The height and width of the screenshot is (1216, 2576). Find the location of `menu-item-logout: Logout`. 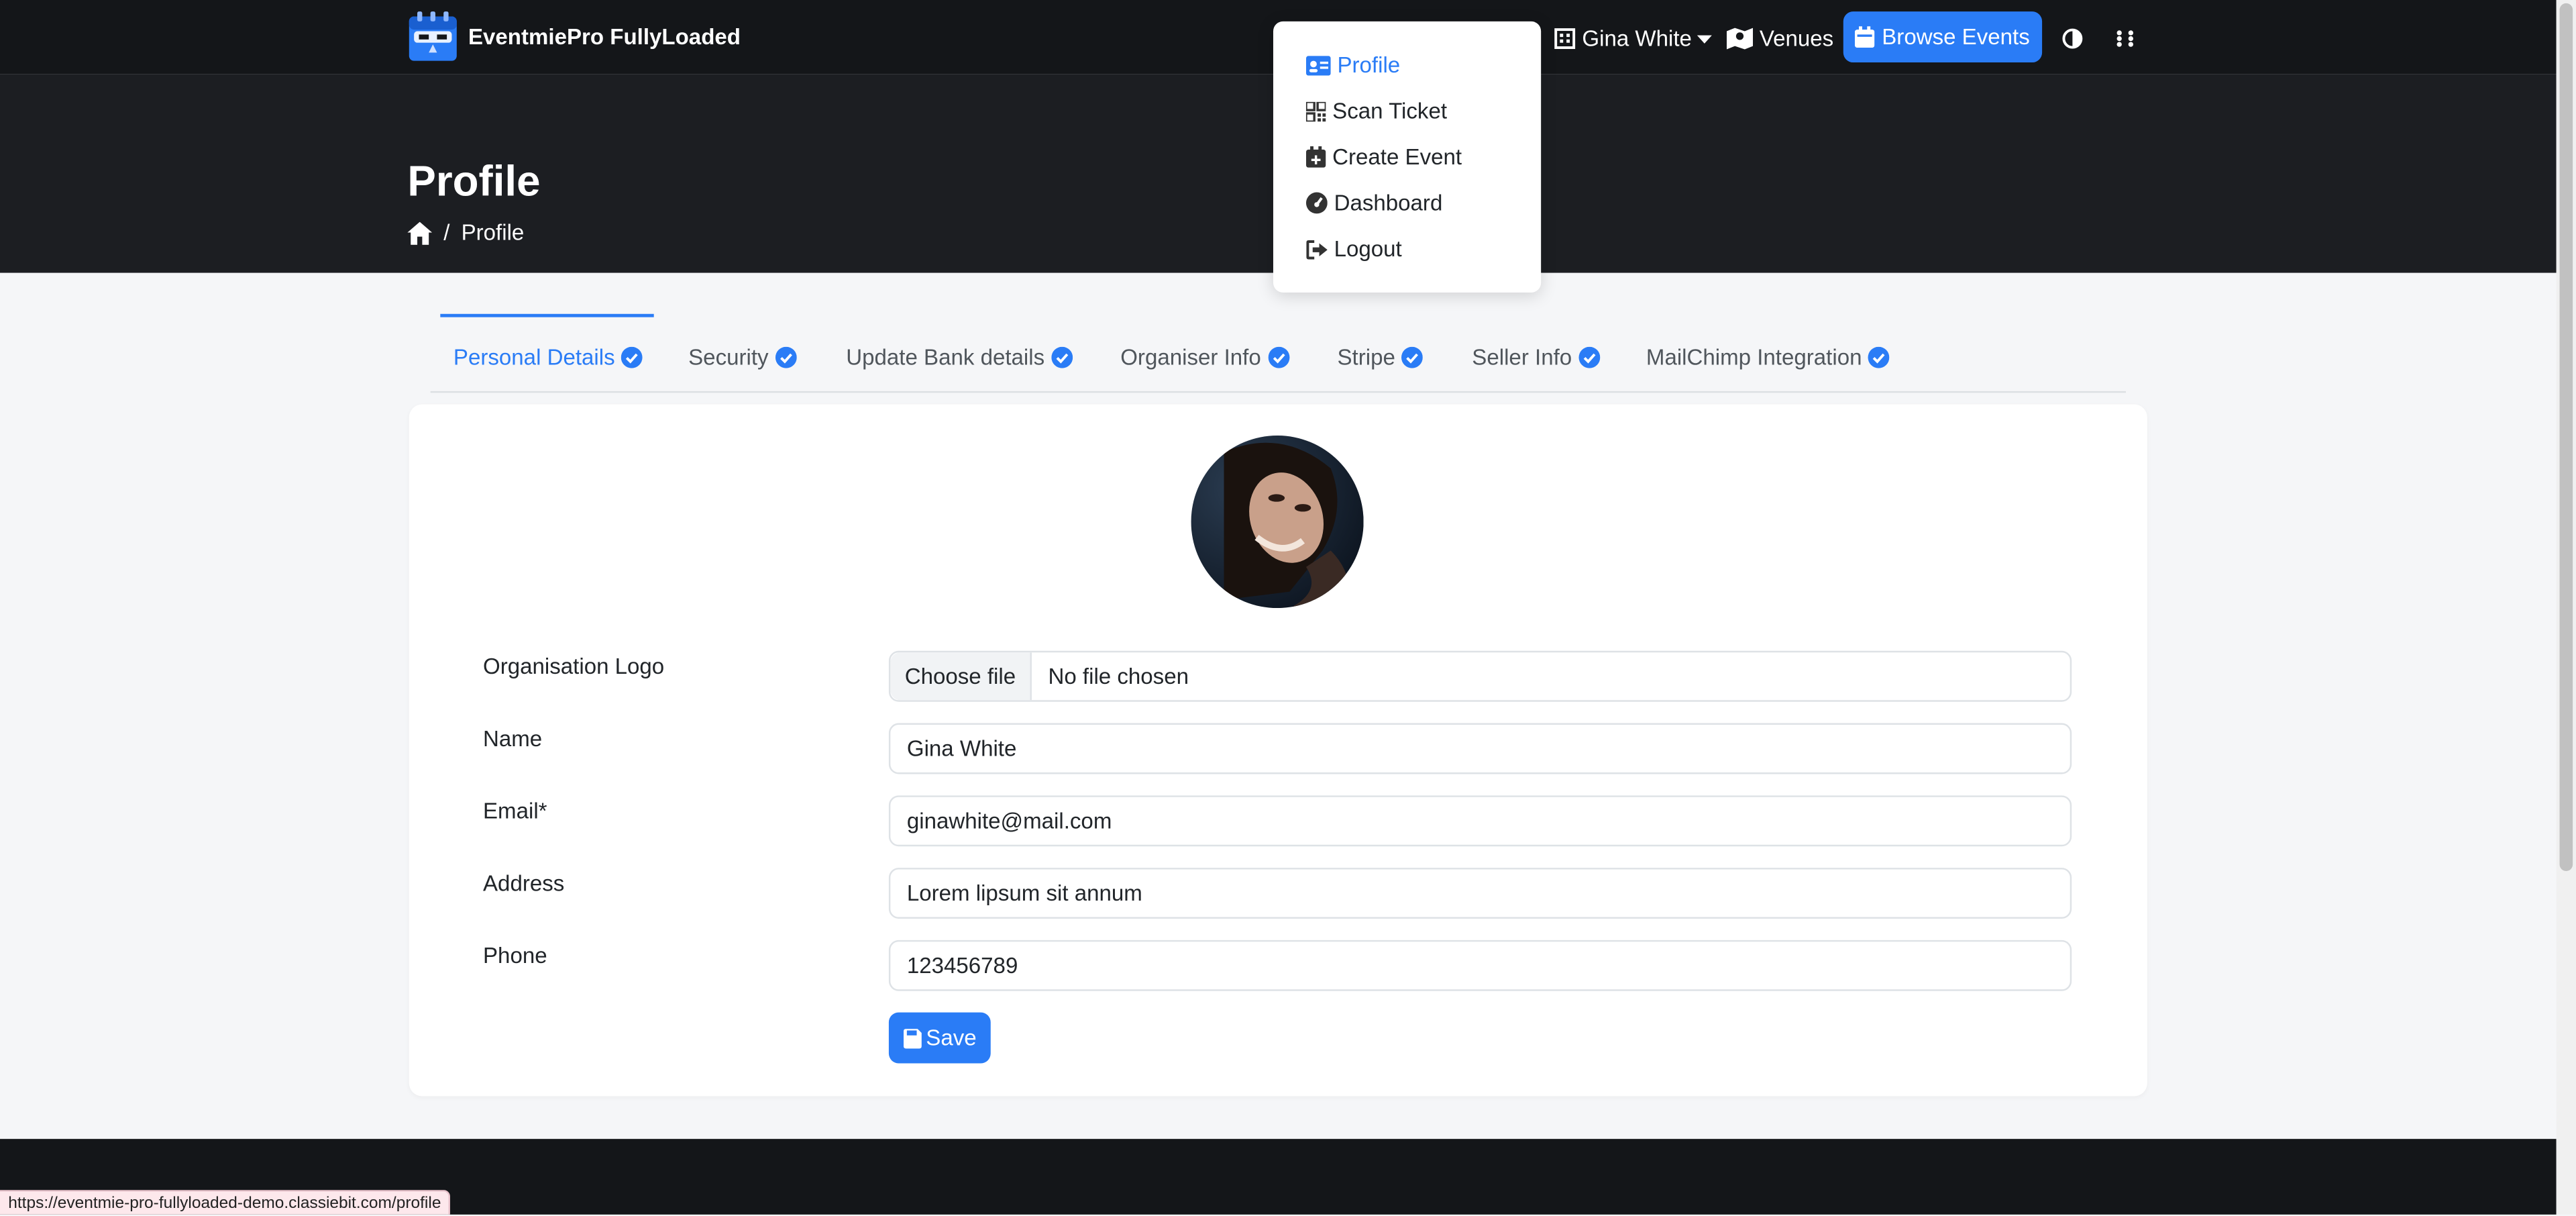

menu-item-logout: Logout is located at coordinates (1354, 249).